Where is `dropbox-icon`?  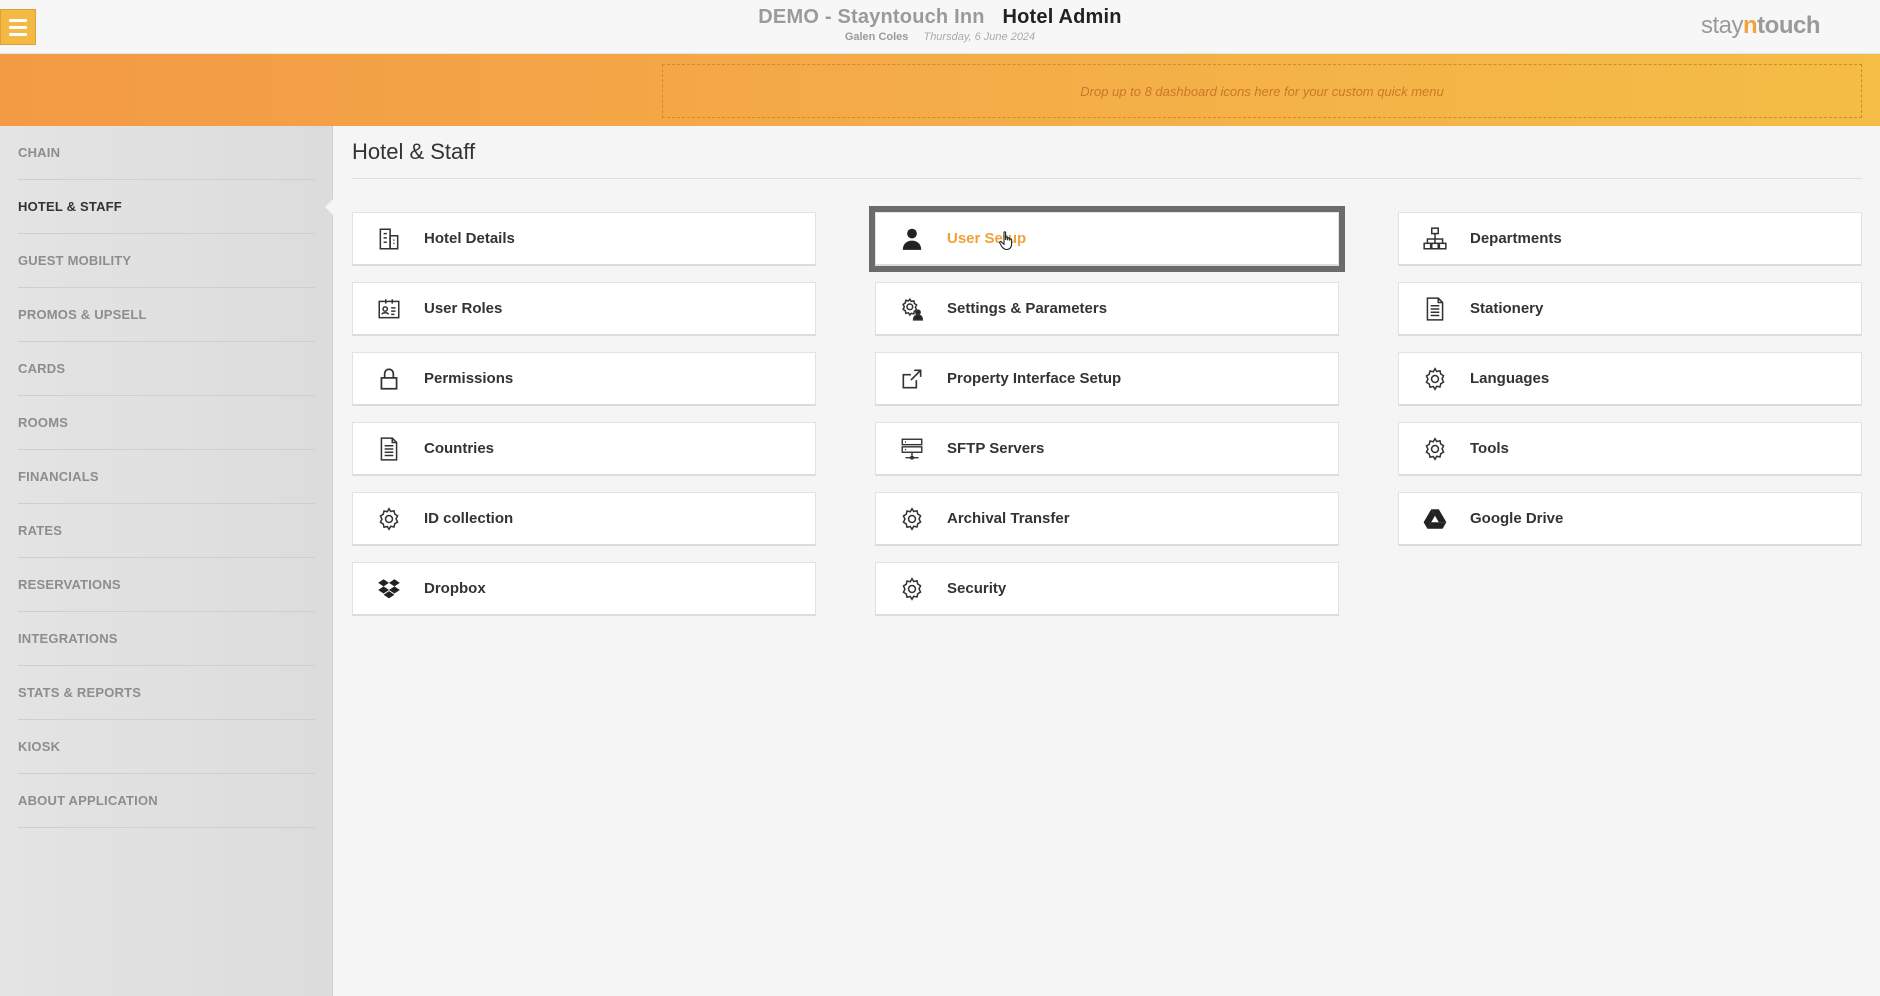
dropbox-icon is located at coordinates (388, 589).